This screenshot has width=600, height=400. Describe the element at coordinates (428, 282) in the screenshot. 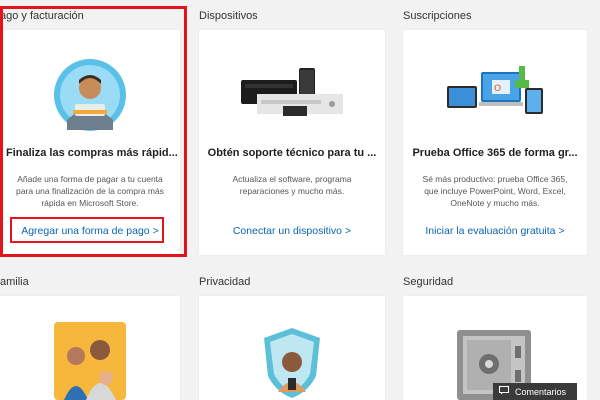

I see `section-title-security: Seguridad` at that location.